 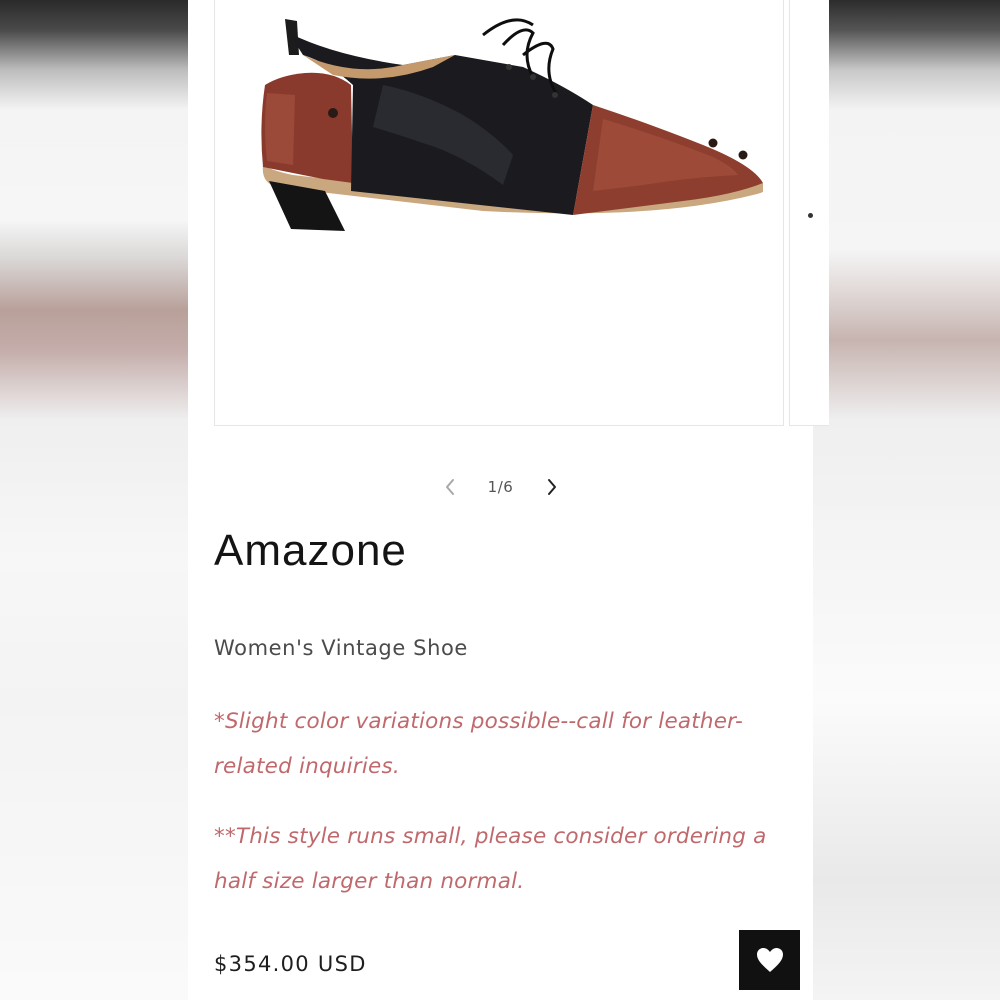 I want to click on product-price: $354.00 USD, so click(x=290, y=964).